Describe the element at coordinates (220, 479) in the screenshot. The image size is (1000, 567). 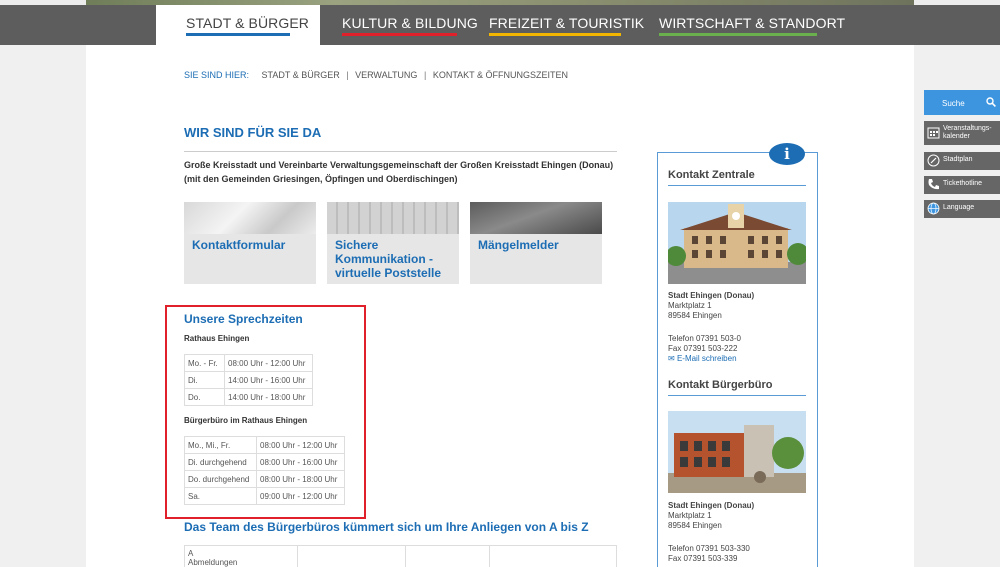
I see `day-cell: Do. durchgehend` at that location.